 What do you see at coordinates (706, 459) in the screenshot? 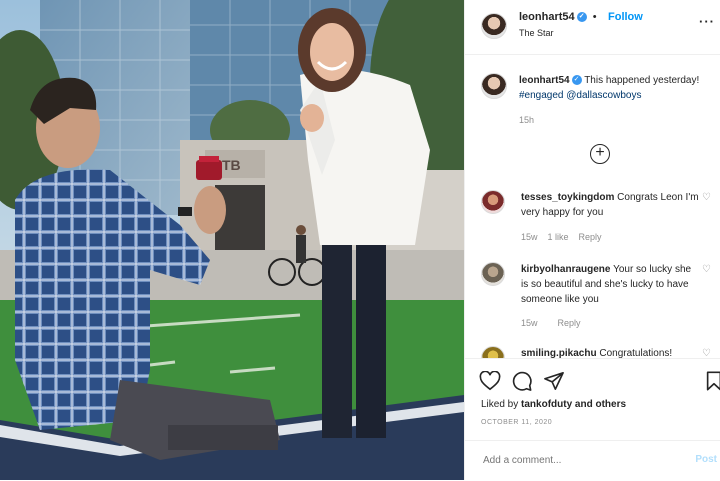
I see `post-comment-button: Post` at bounding box center [706, 459].